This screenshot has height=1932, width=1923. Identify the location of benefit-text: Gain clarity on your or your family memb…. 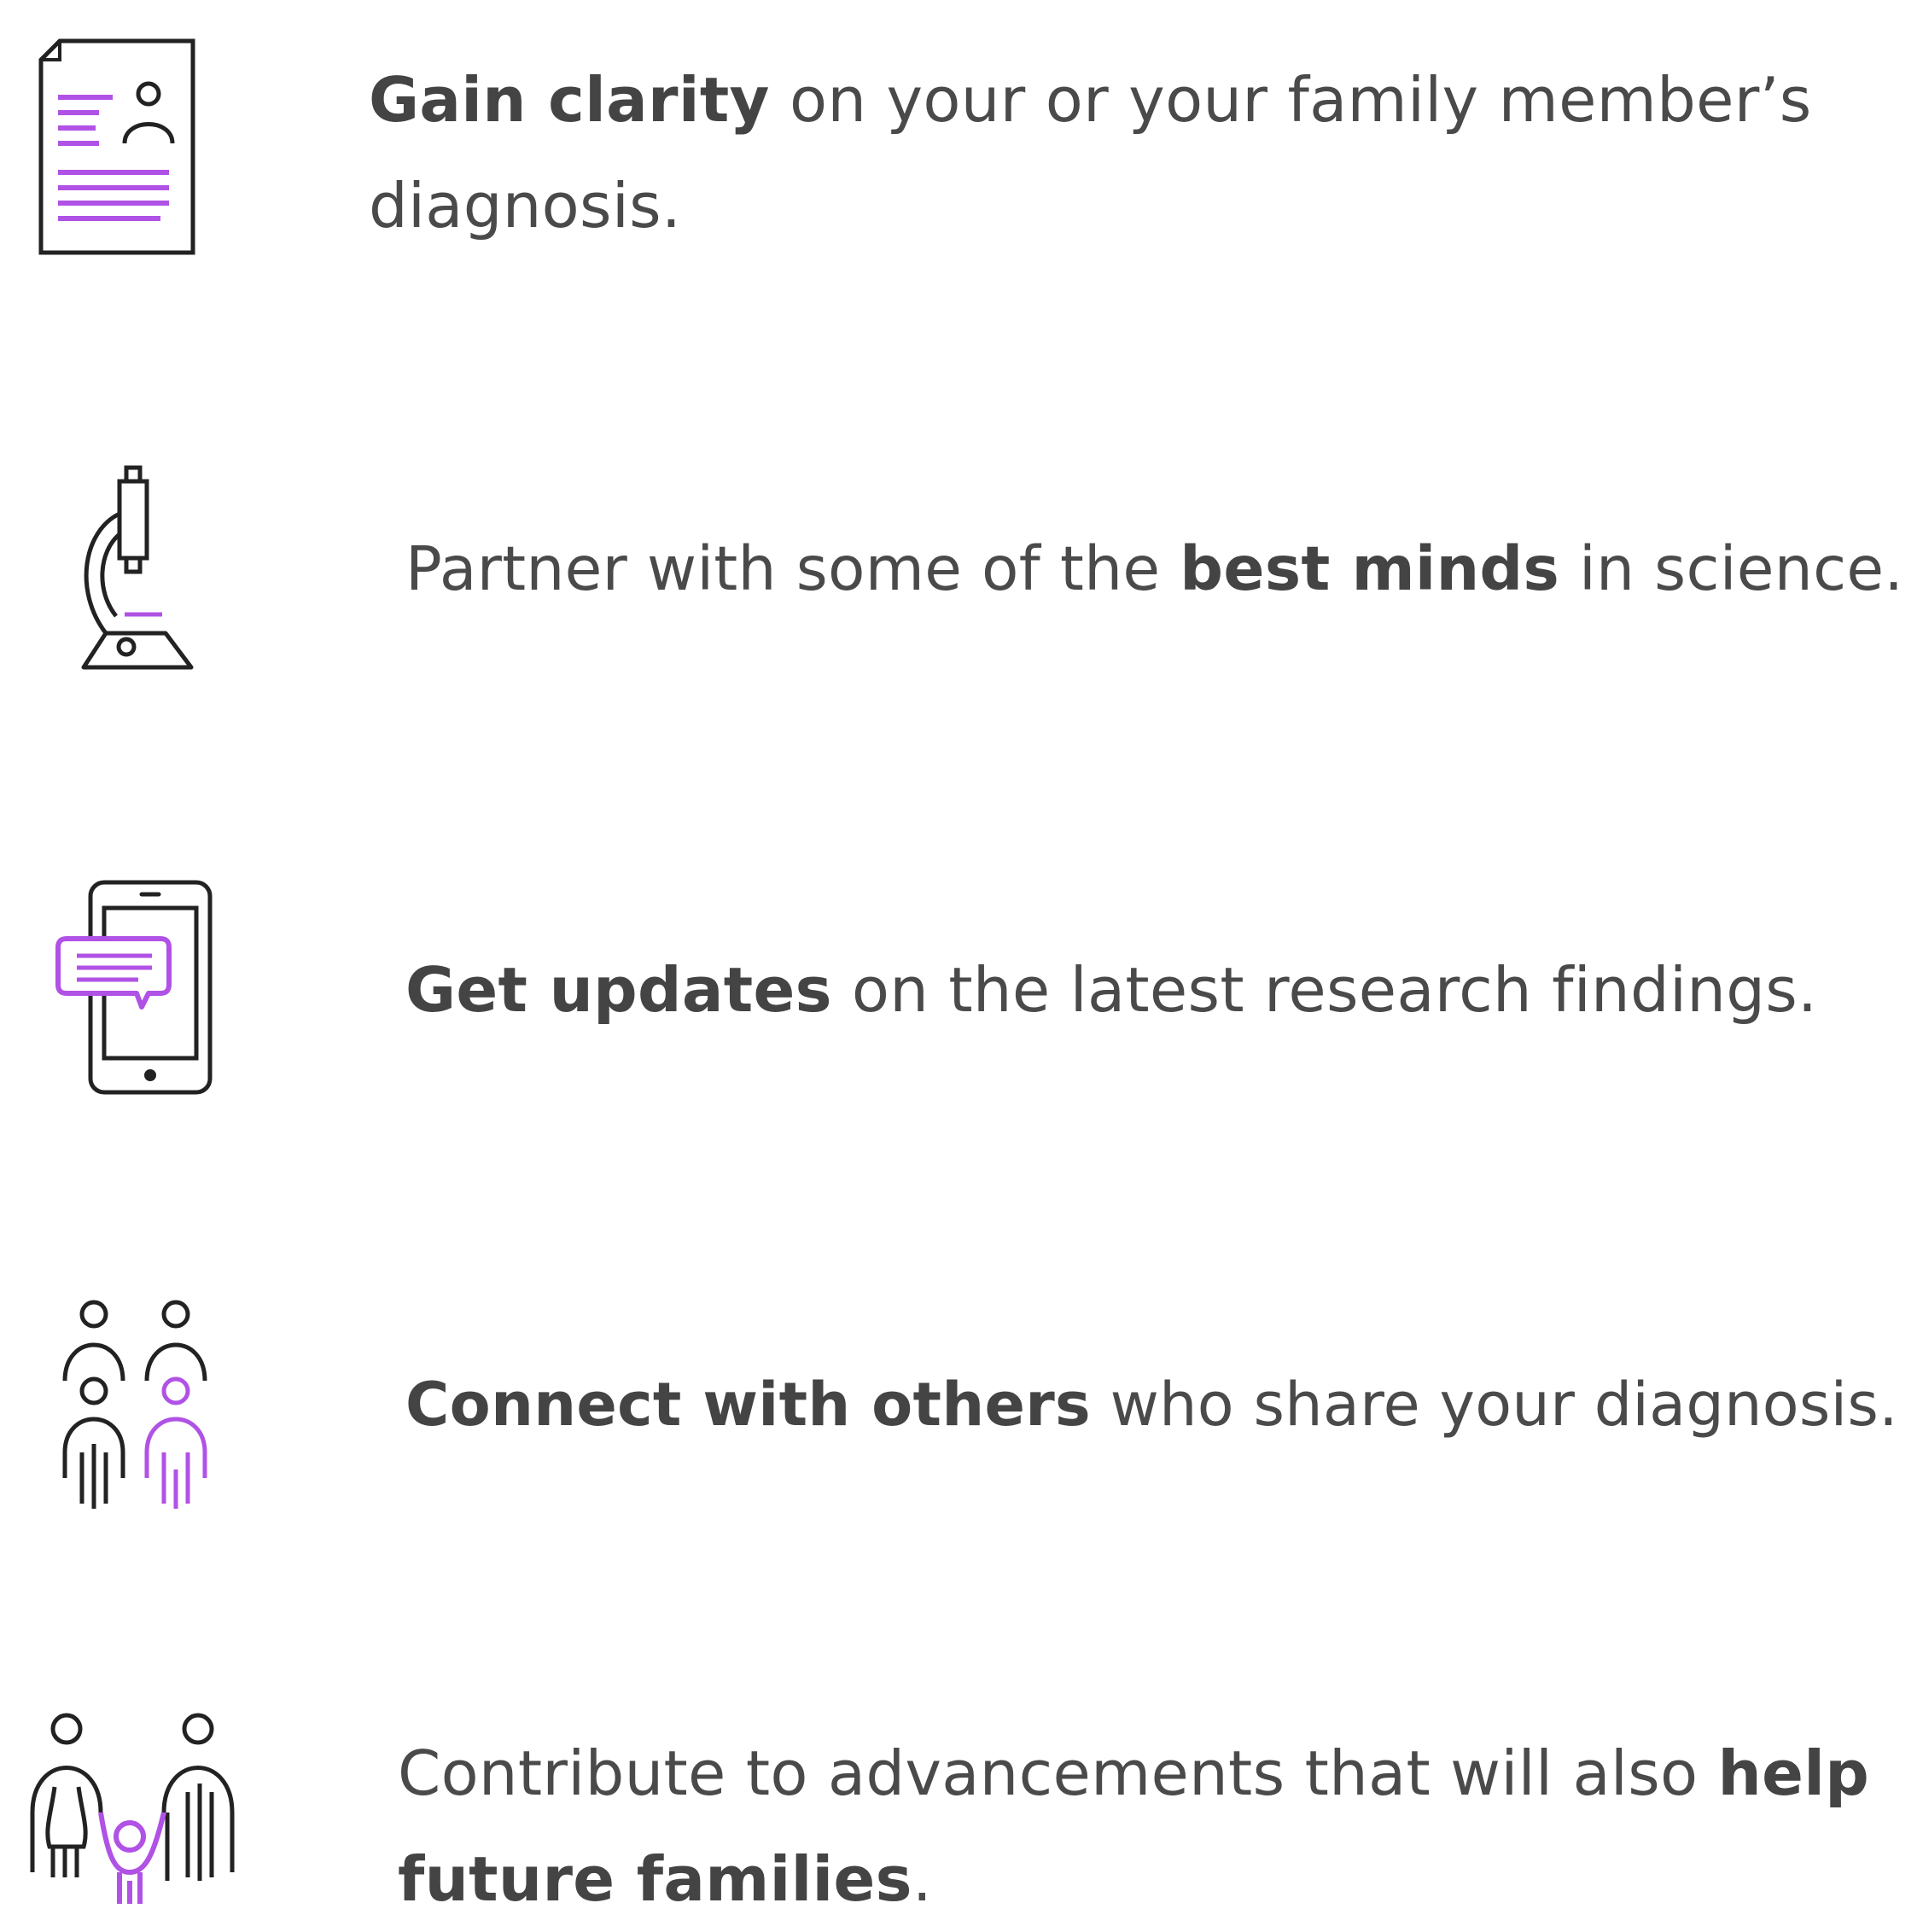
(1090, 153).